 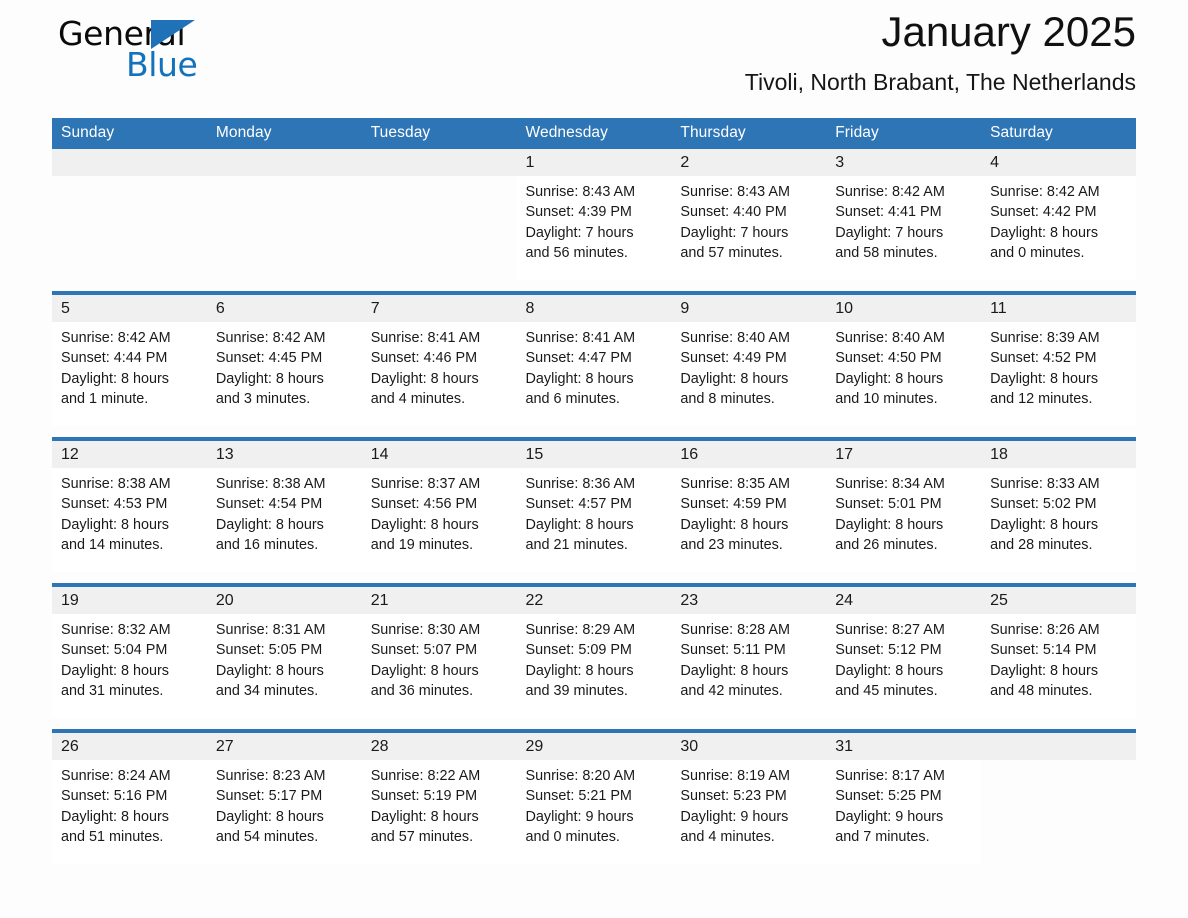 What do you see at coordinates (890, 484) in the screenshot?
I see `day-info-line: Sunrise: 8:34 AM` at bounding box center [890, 484].